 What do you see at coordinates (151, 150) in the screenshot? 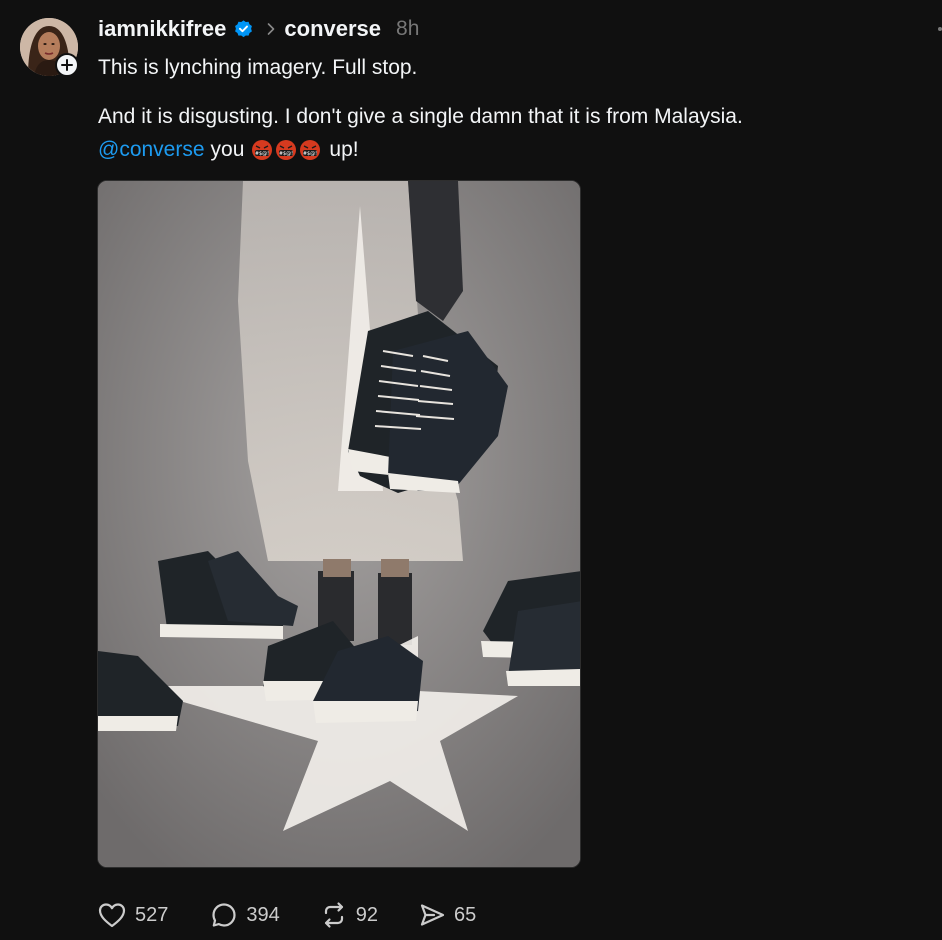
I see `mention-link: @converse` at bounding box center [151, 150].